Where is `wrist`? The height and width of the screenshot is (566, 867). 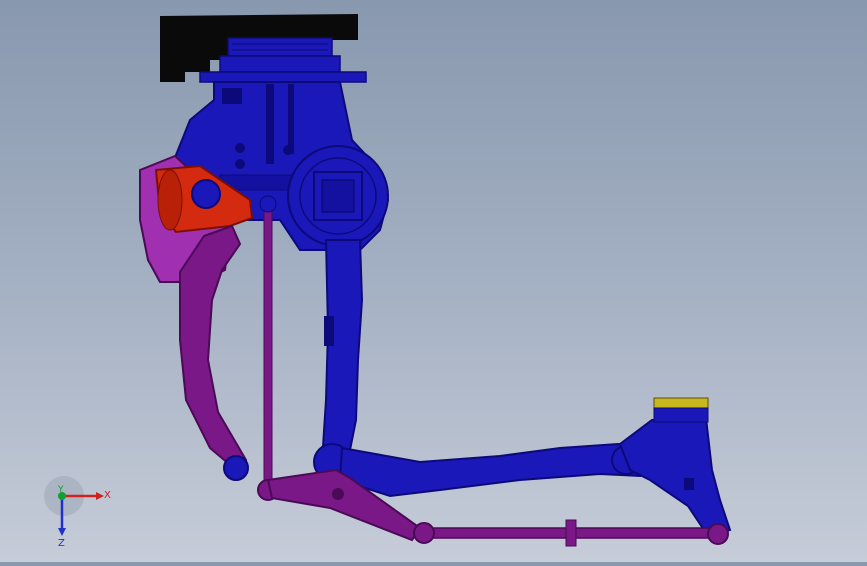
wrist is located at coordinates (675, 477).